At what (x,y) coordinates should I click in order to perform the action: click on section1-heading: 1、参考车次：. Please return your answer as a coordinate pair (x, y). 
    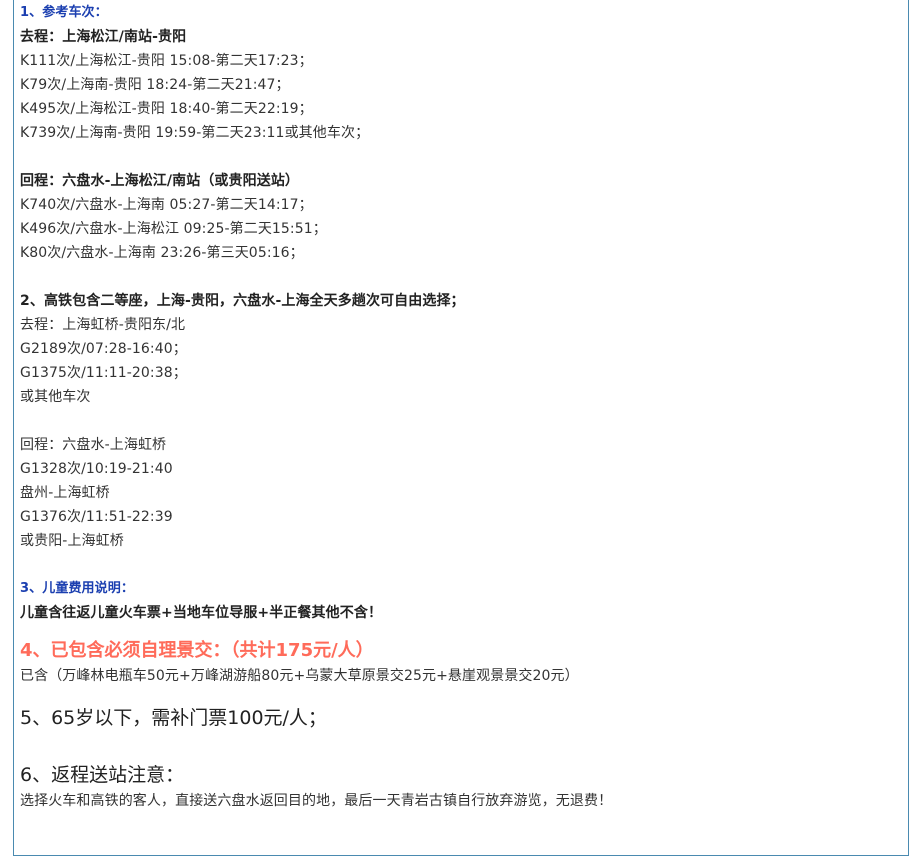
    Looking at the image, I should click on (64, 12).